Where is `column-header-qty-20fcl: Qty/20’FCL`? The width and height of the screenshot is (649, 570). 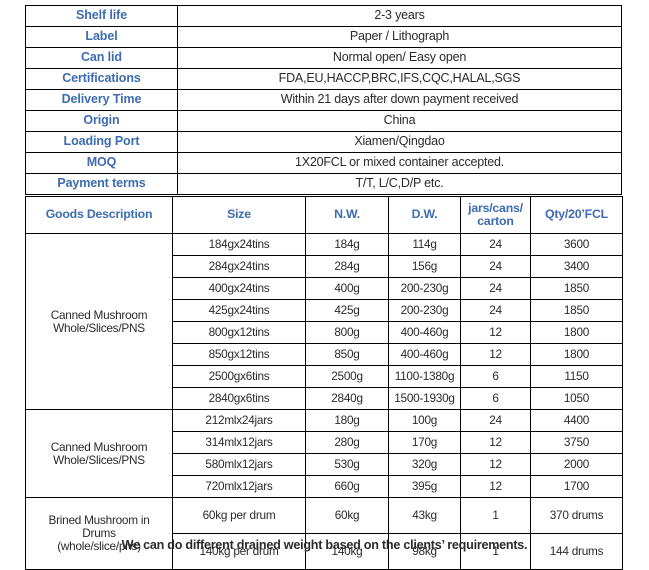 column-header-qty-20fcl: Qty/20’FCL is located at coordinates (576, 215).